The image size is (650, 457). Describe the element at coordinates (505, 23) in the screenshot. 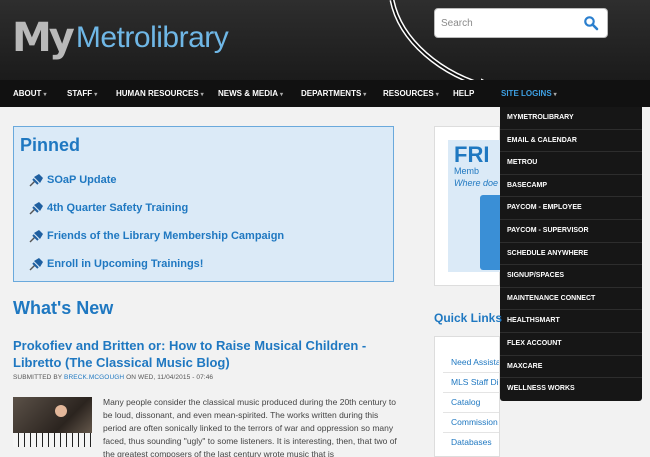

I see `search-input` at that location.